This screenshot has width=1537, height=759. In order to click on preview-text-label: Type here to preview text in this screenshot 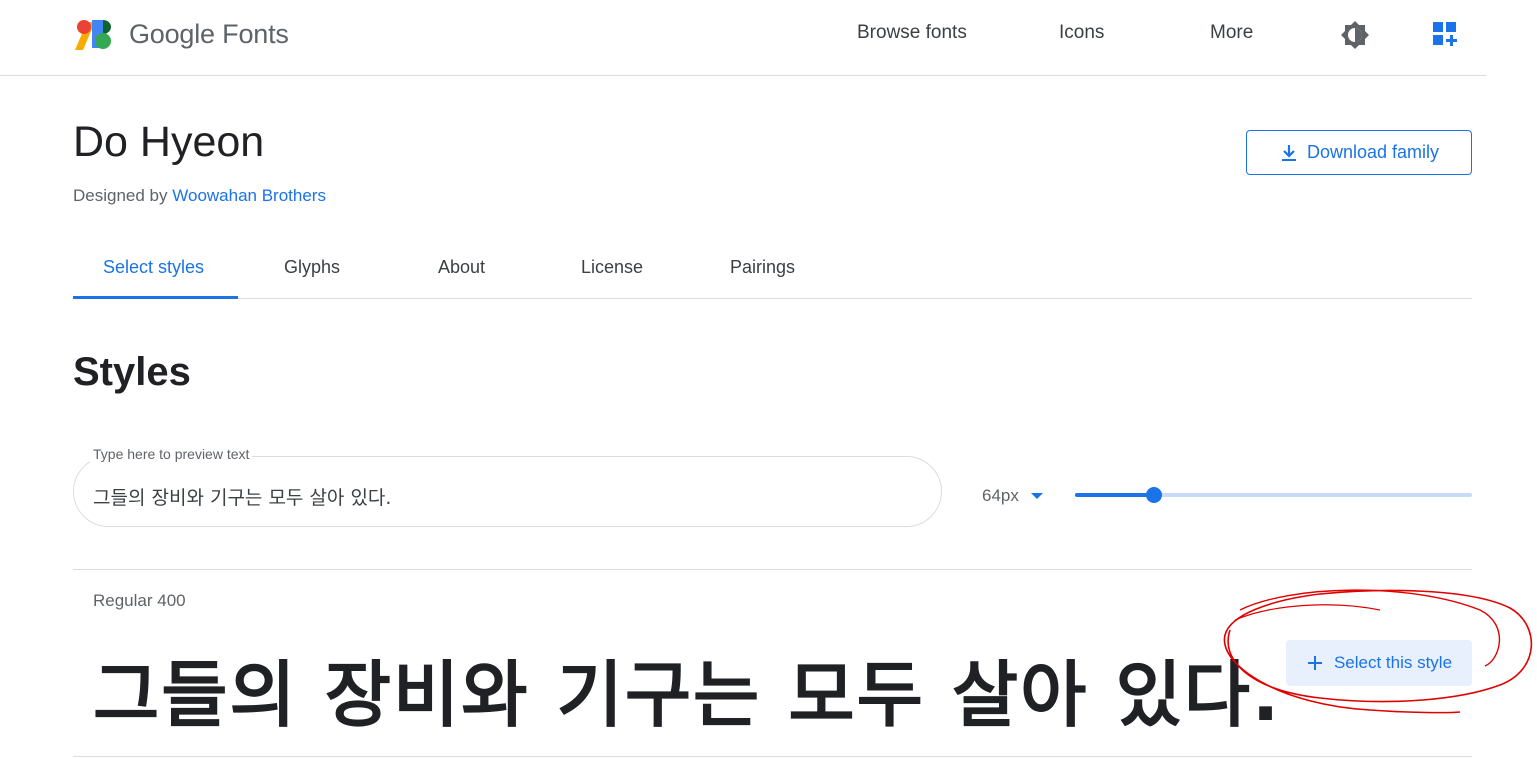, I will do `click(171, 454)`.